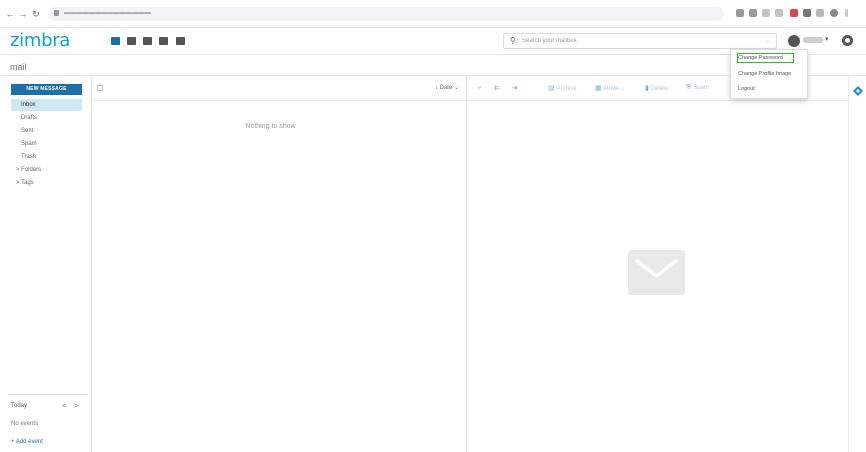 This screenshot has height=452, width=866. I want to click on folder-drafts: Drafts, so click(46, 118).